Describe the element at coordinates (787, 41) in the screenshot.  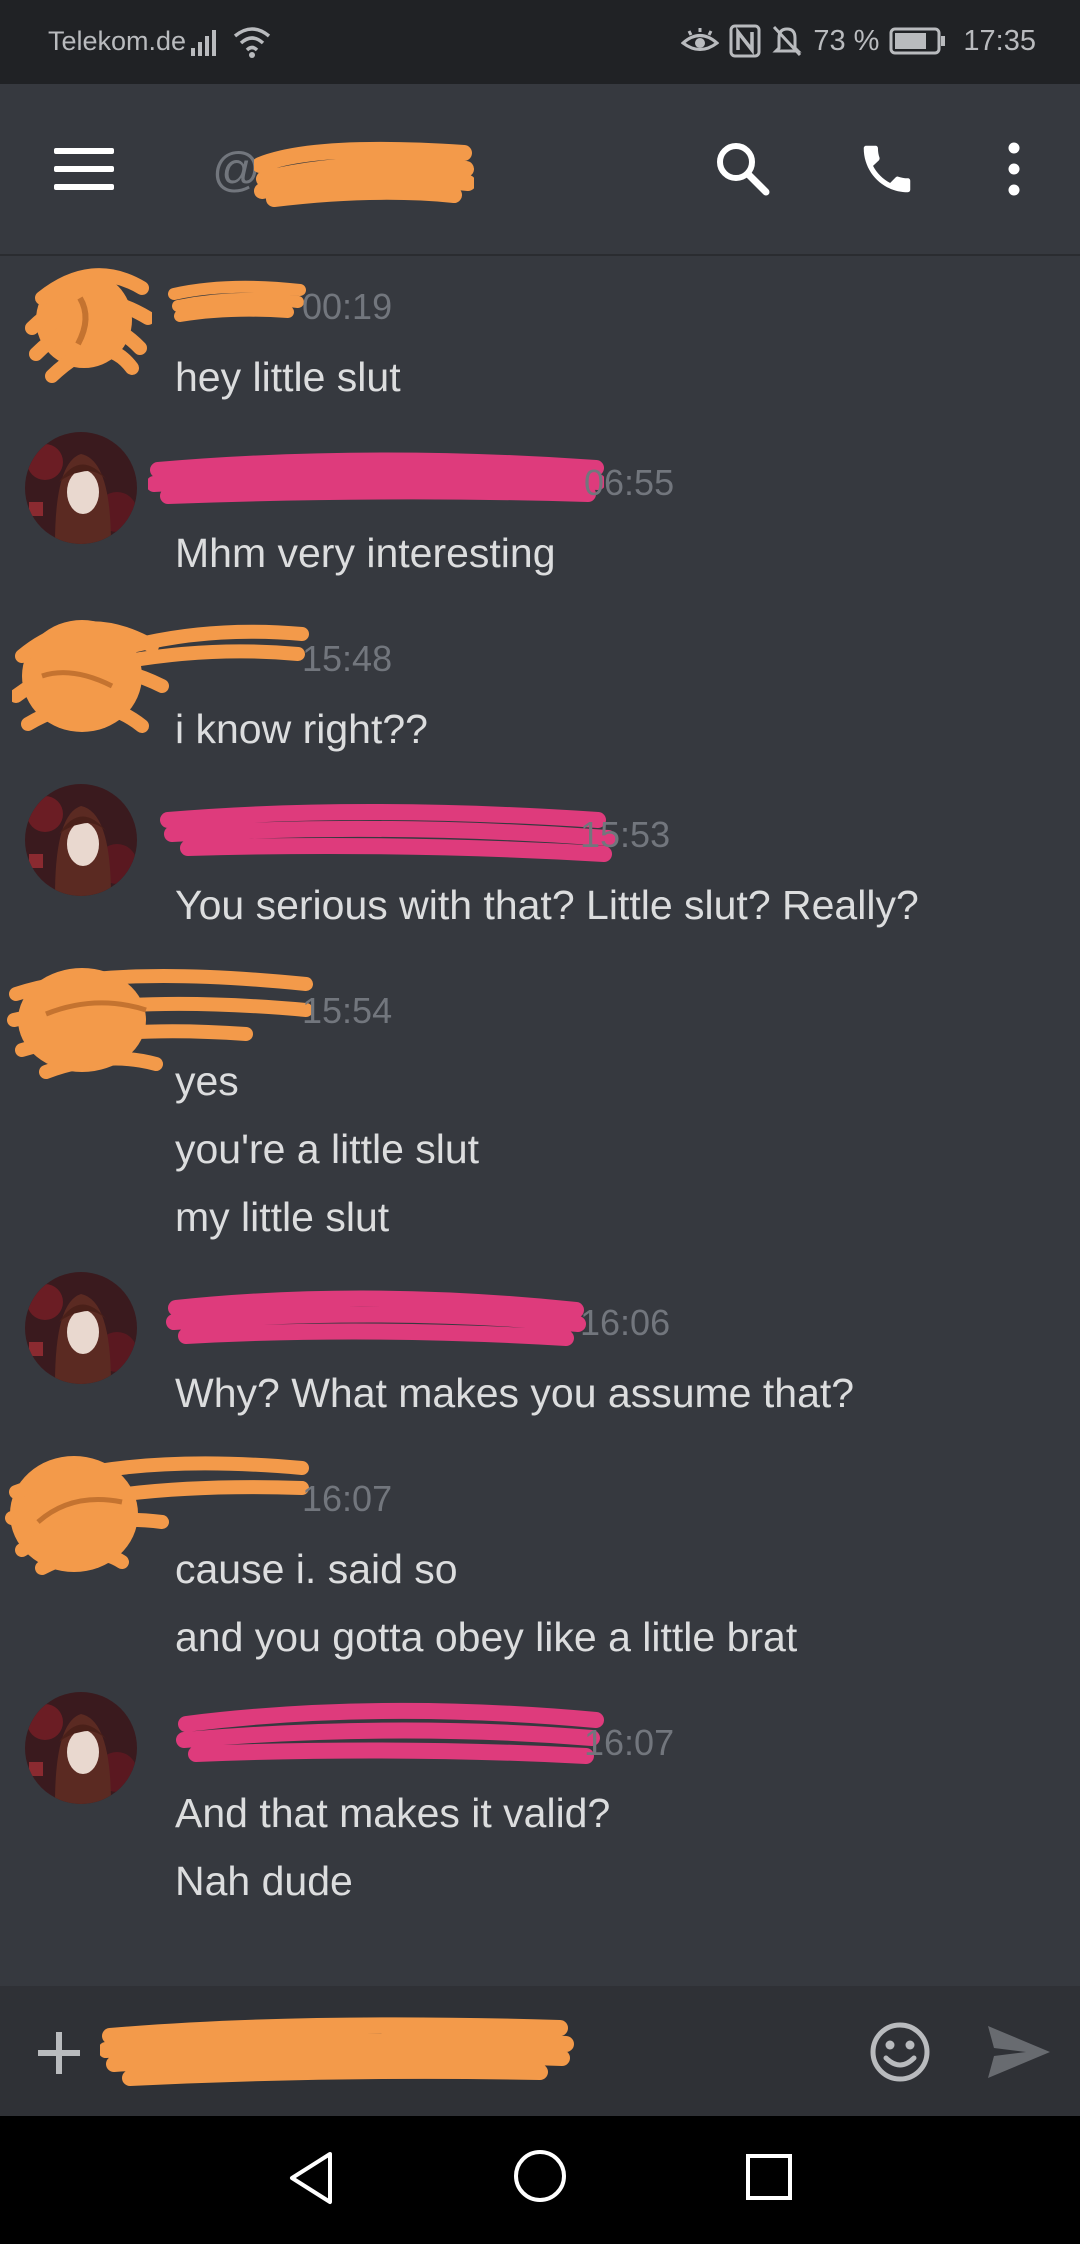
I see `mute-bell-icon` at that location.